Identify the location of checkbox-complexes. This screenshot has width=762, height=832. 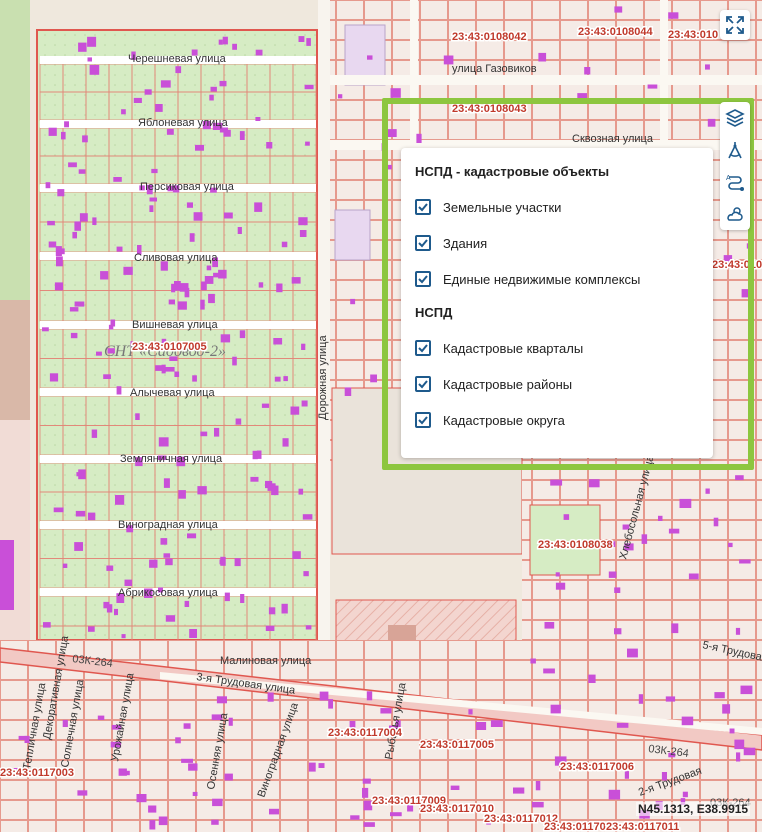
(423, 279).